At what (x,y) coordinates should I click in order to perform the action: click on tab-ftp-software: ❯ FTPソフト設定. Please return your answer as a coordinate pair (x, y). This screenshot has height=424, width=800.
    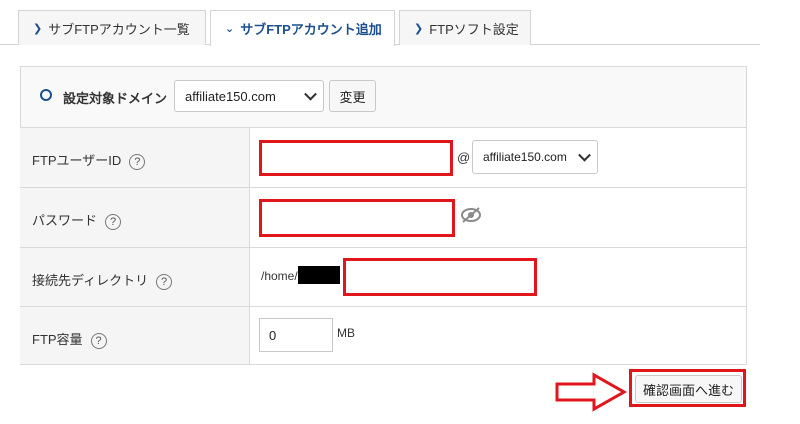
    Looking at the image, I should click on (465, 27).